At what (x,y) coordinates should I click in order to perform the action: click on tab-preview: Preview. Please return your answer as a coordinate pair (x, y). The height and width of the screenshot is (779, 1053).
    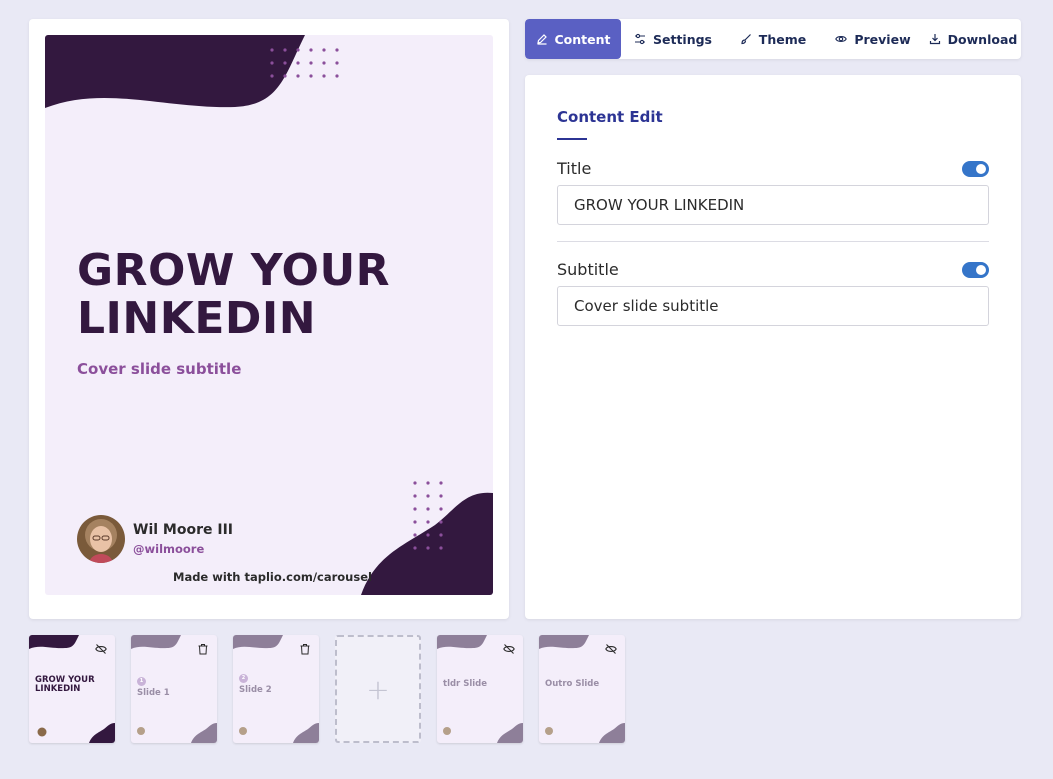
    Looking at the image, I should click on (873, 39).